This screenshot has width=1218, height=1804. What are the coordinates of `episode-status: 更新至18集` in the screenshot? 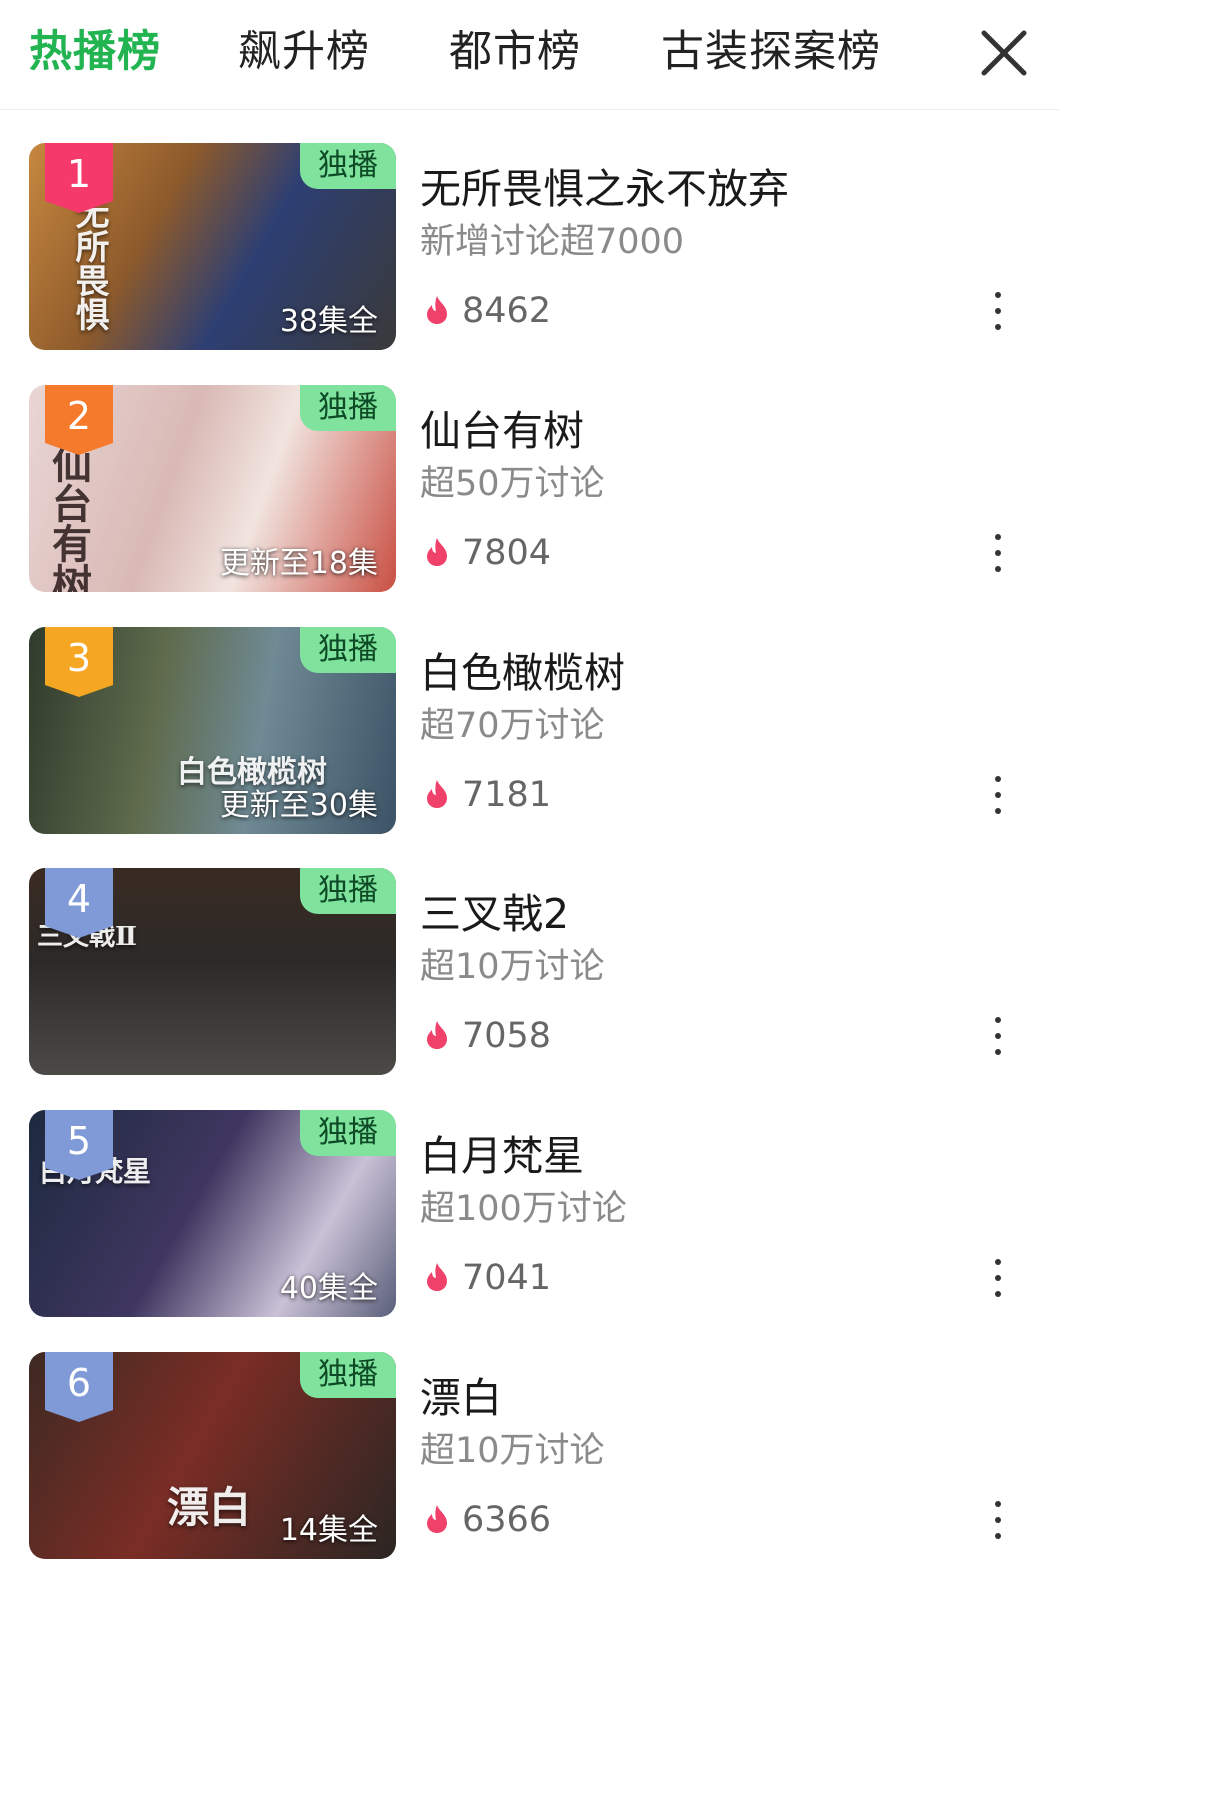 It's located at (298, 563).